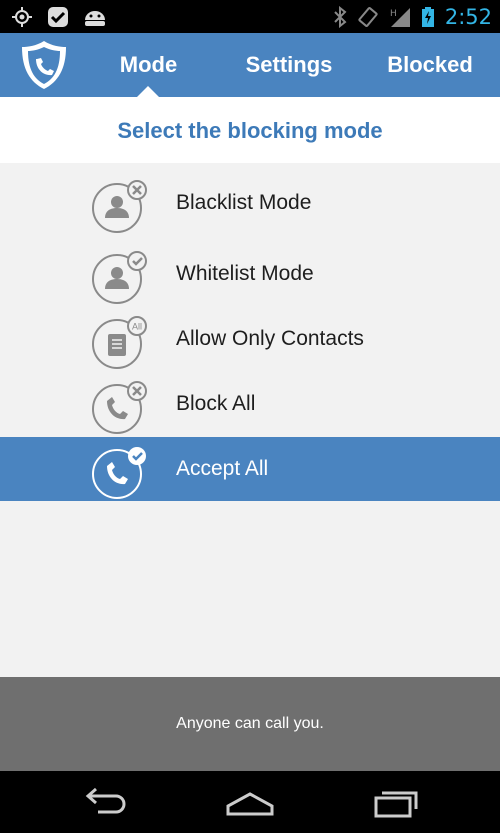 The width and height of the screenshot is (500, 833). I want to click on mode-label: Allow Only Contacts, so click(270, 338).